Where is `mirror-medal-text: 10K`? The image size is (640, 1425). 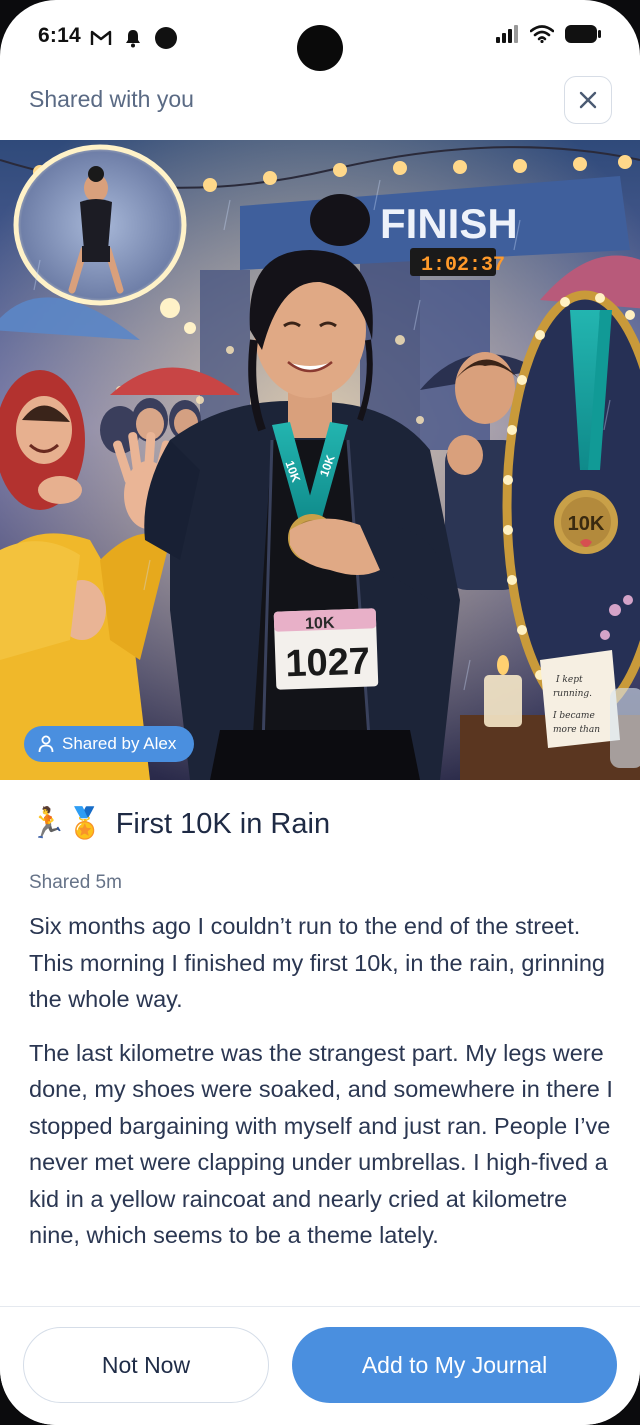
mirror-medal-text: 10K is located at coordinates (586, 524).